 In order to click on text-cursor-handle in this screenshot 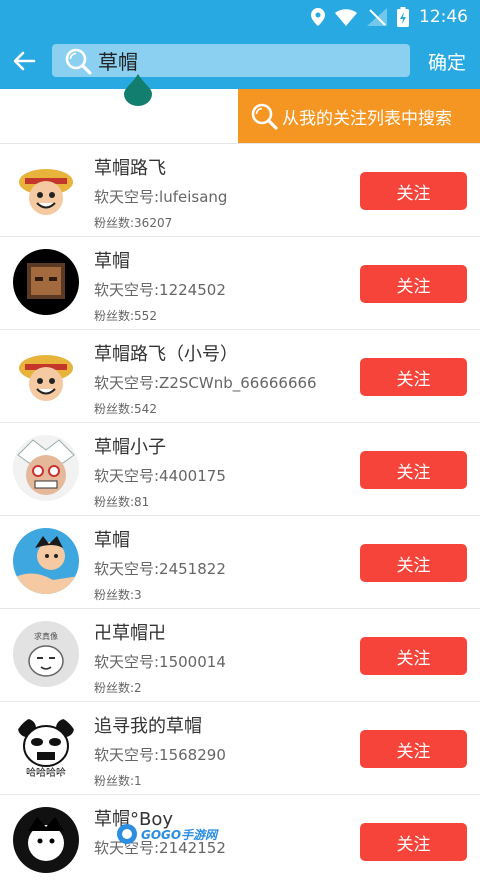, I will do `click(138, 90)`.